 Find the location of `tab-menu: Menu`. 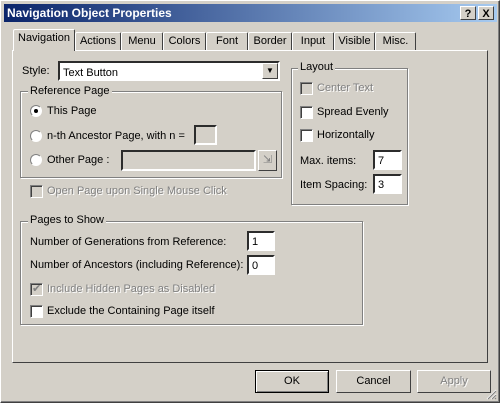

tab-menu: Menu is located at coordinates (142, 41).